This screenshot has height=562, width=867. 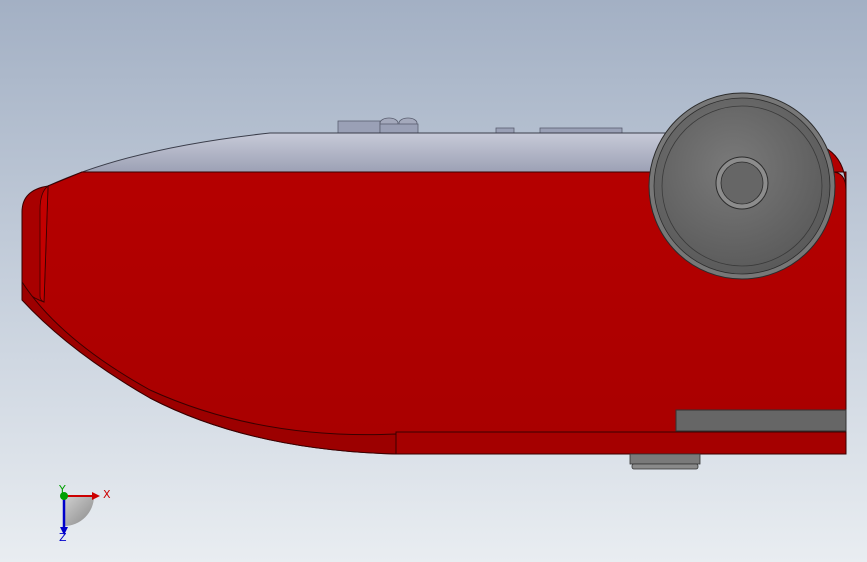 I want to click on bottom-edge, so click(x=621, y=443).